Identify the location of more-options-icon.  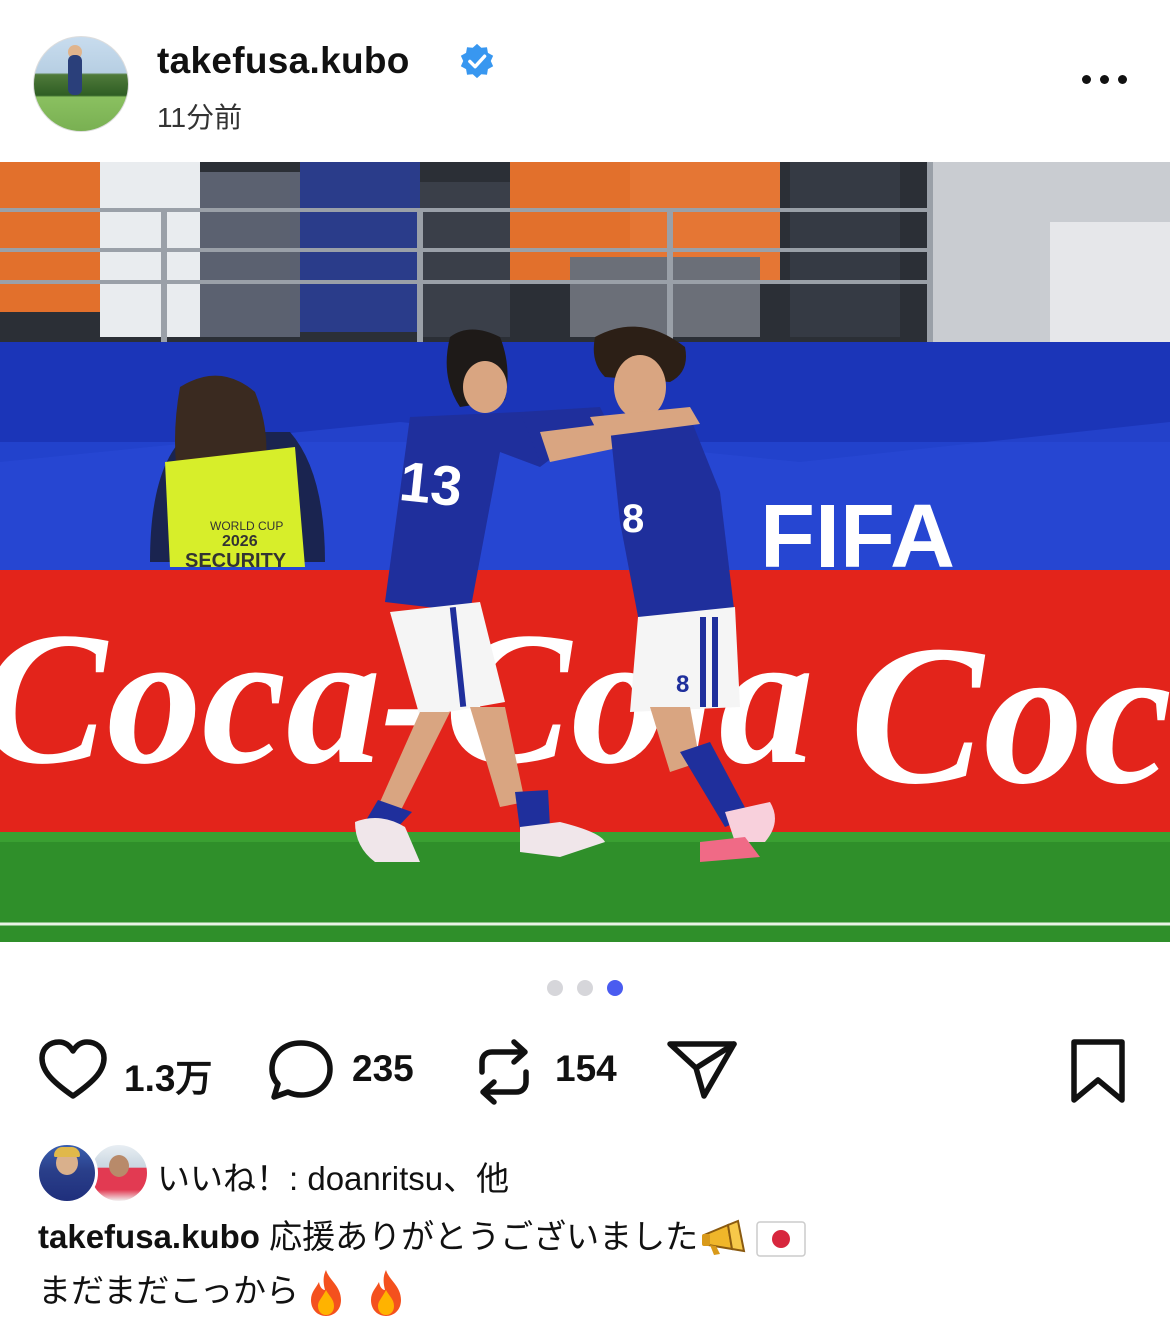
(1104, 80).